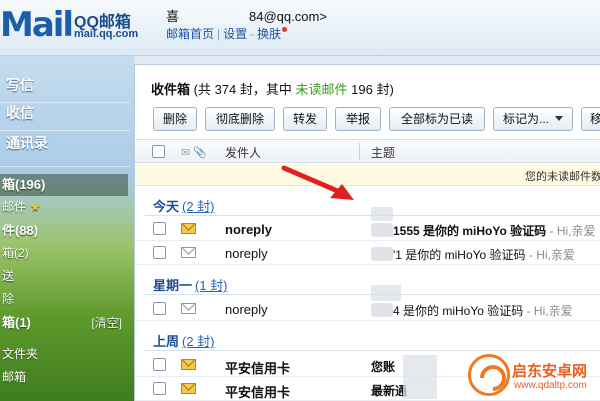 This screenshot has width=600, height=401. Describe the element at coordinates (489, 375) in the screenshot. I see `watermark-logo-icon` at that location.